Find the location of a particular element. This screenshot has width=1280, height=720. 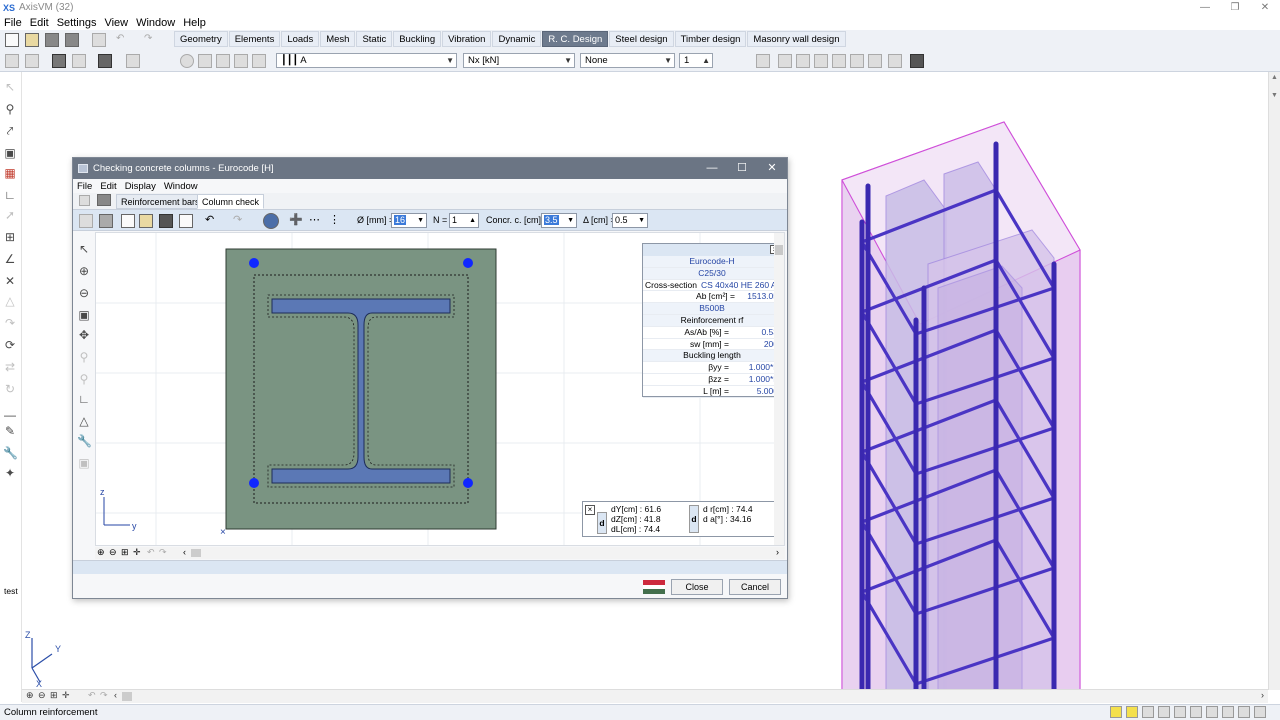

redo-icon: ↷ is located at coordinates (151, 40).